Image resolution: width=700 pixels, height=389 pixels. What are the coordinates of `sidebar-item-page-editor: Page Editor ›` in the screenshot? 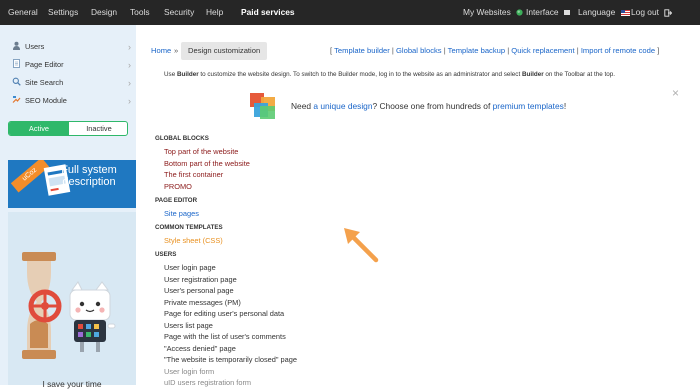 It's located at (68, 65).